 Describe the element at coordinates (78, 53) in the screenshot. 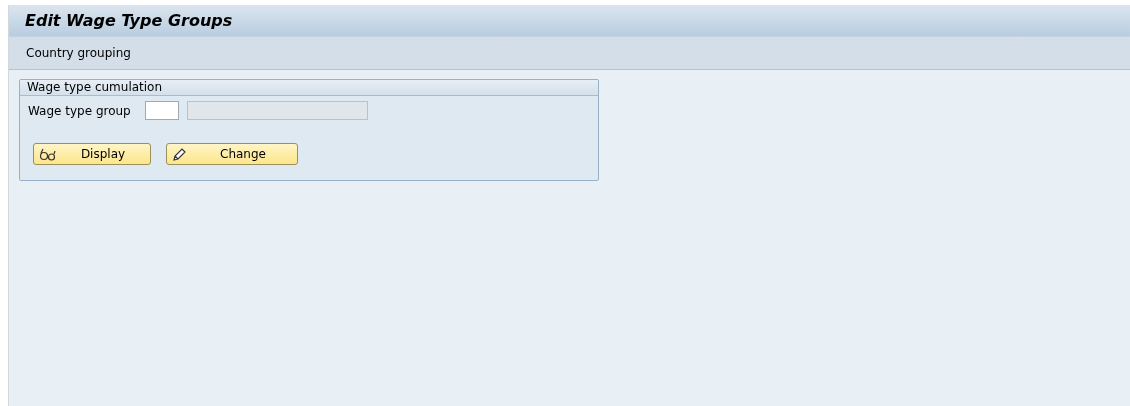

I see `toolbar-label: Country grouping` at that location.